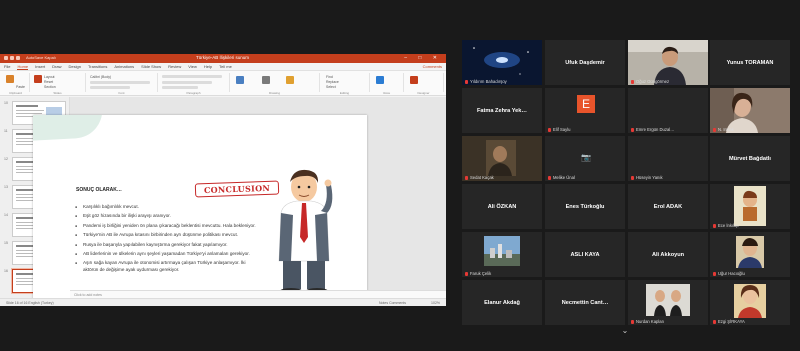 The width and height of the screenshot is (800, 351). Describe the element at coordinates (750, 206) in the screenshot. I see `participant-tile: Ece İnkılap` at that location.